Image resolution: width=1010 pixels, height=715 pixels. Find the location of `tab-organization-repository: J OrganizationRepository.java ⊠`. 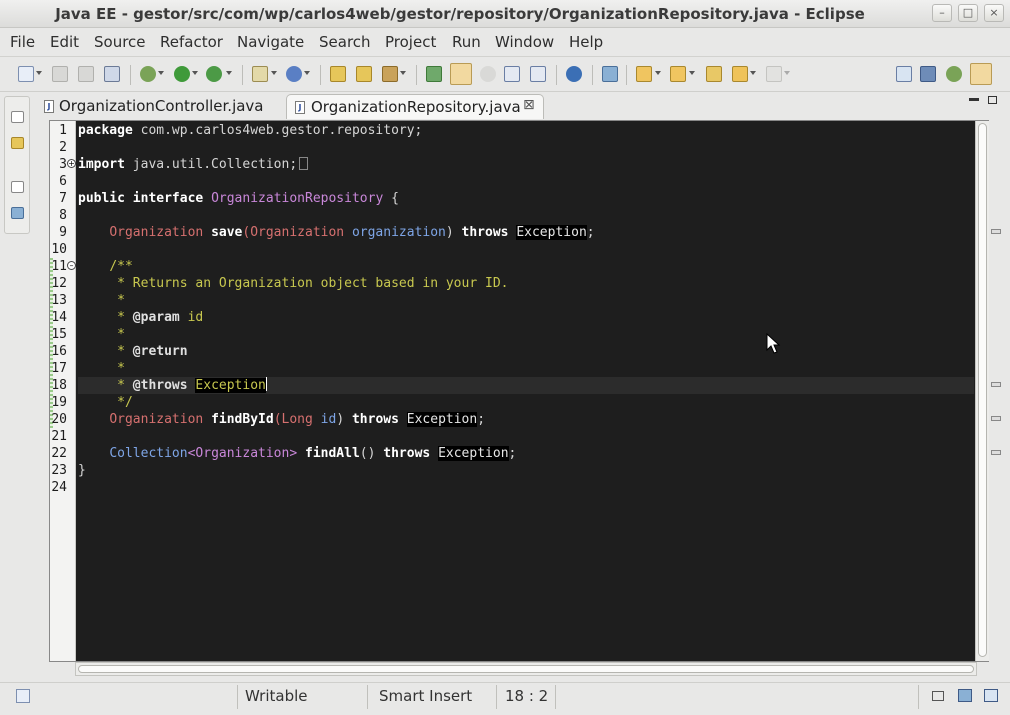

tab-organization-repository: J OrganizationRepository.java ⊠ is located at coordinates (415, 106).